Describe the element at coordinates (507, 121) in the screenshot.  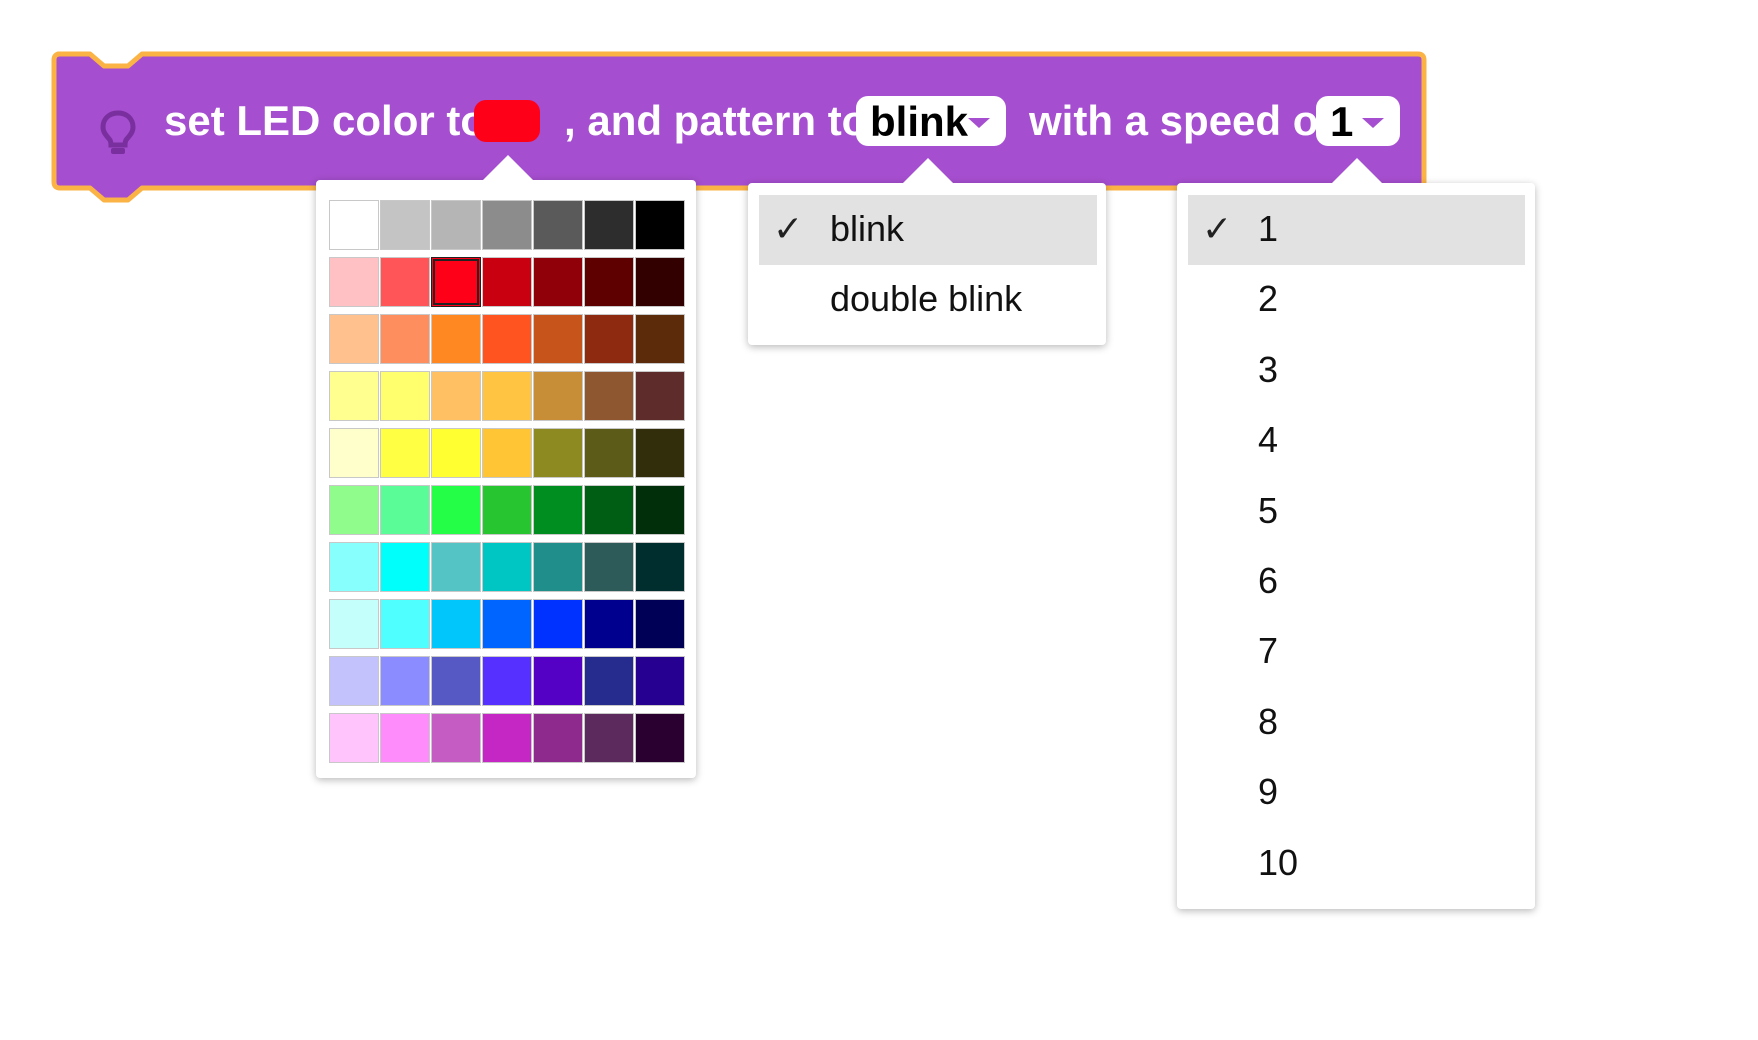
I see `color-field` at that location.